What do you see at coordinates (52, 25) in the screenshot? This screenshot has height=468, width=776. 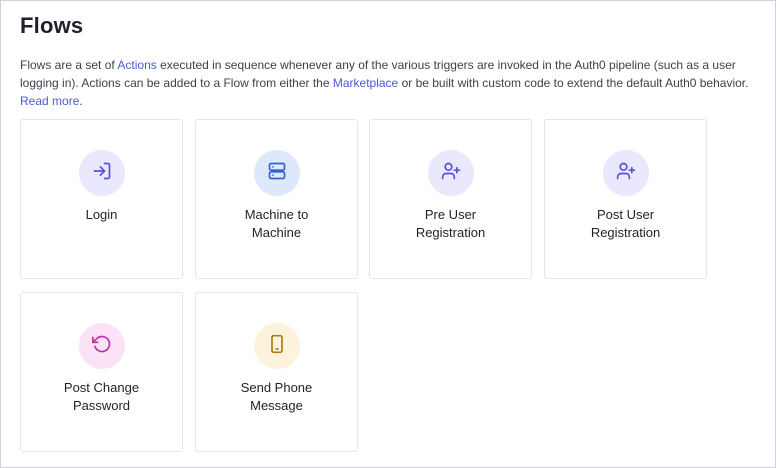 I see `page-title: Flows` at bounding box center [52, 25].